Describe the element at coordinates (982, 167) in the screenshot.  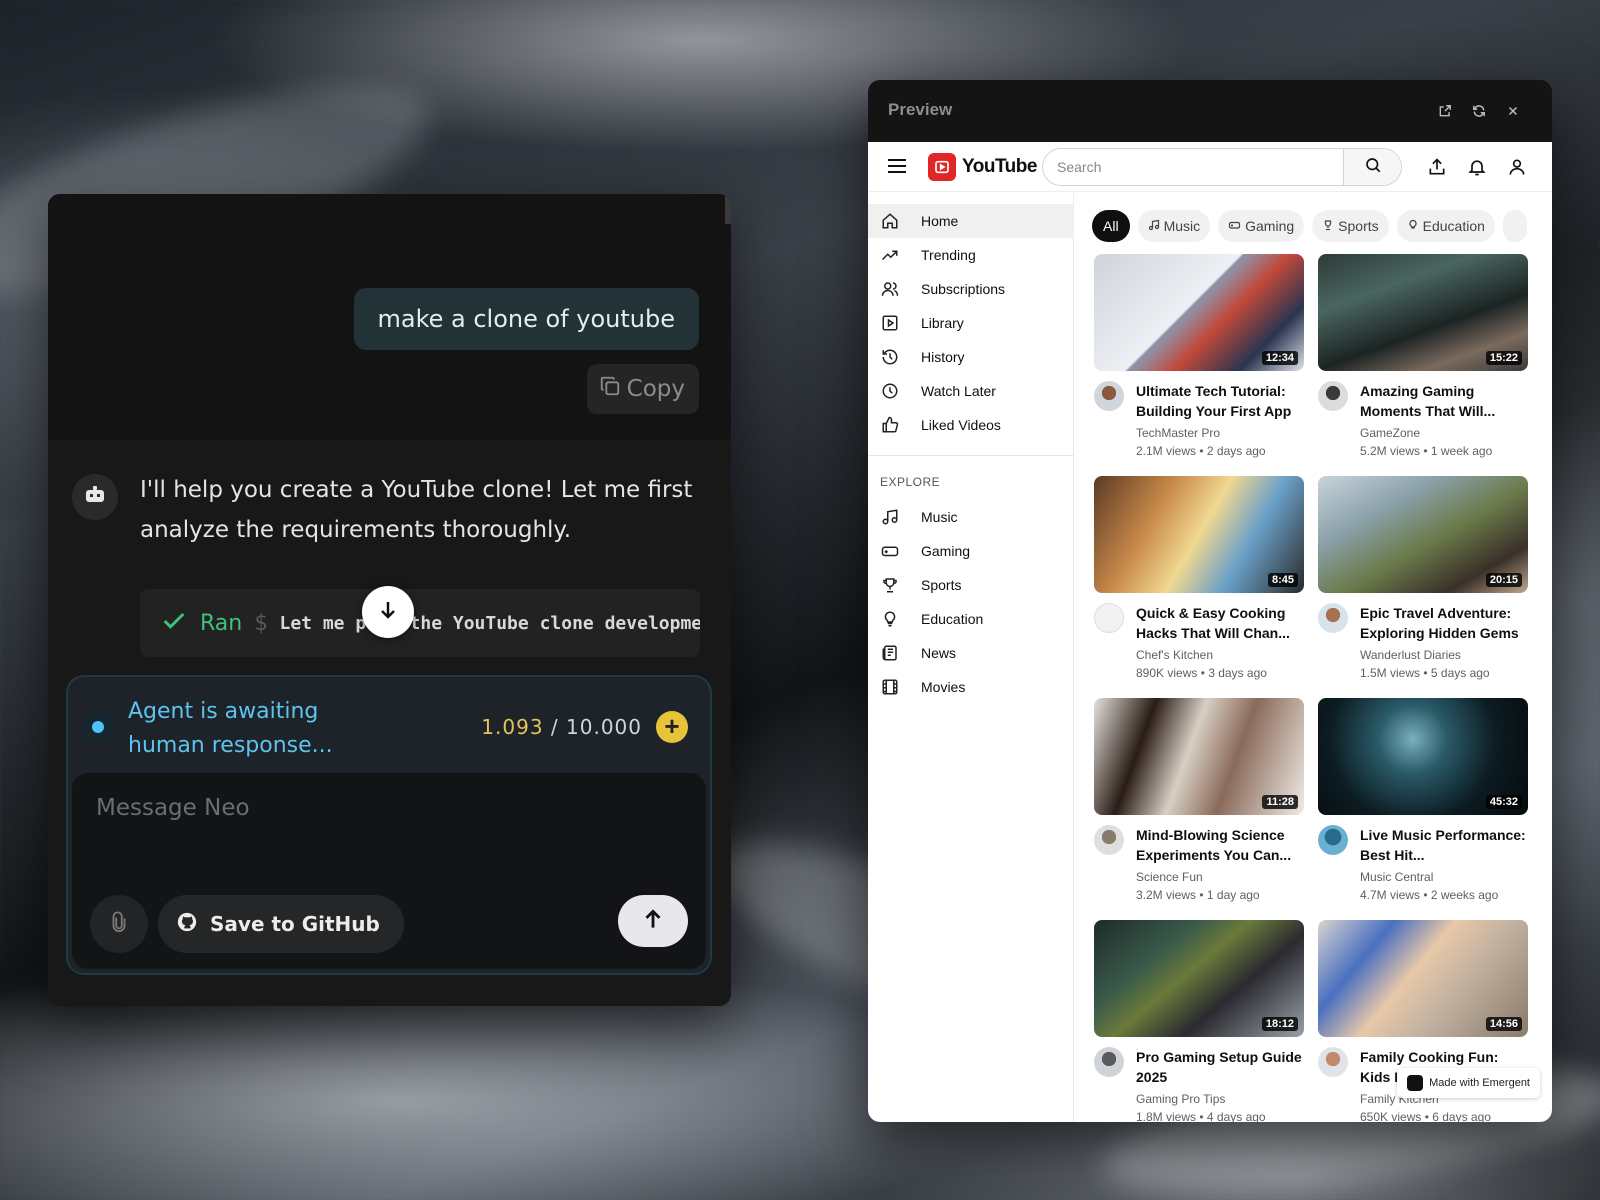
I see `youtube-logo: YouTube` at that location.